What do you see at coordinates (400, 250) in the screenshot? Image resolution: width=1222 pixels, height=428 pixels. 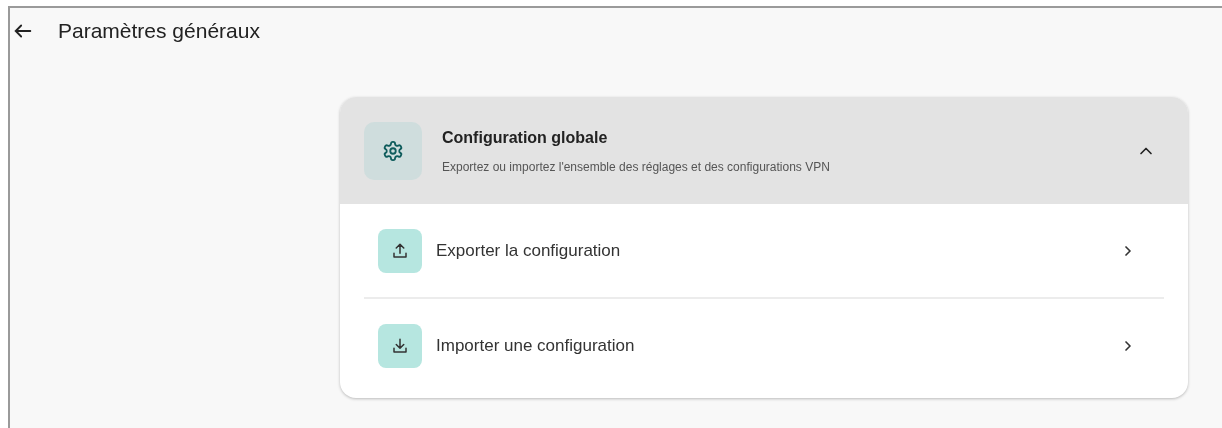 I see `upload-icon` at bounding box center [400, 250].